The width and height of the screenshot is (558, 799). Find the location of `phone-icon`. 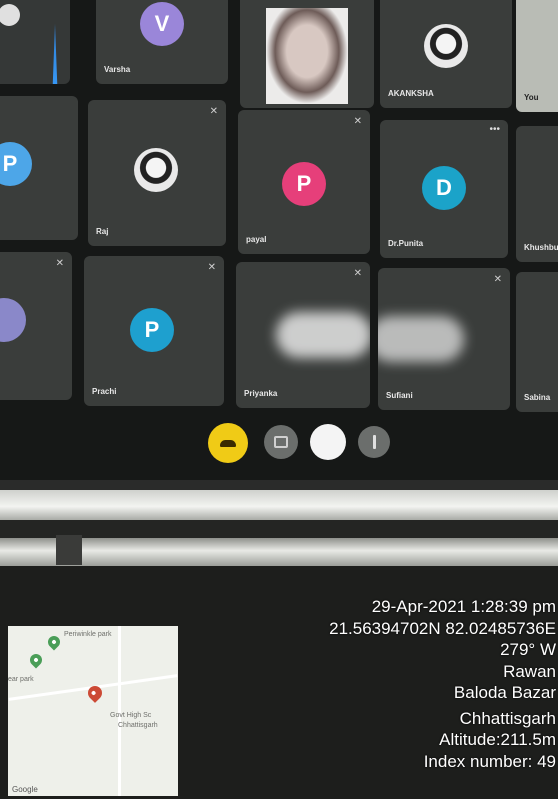

phone-icon is located at coordinates (228, 443).